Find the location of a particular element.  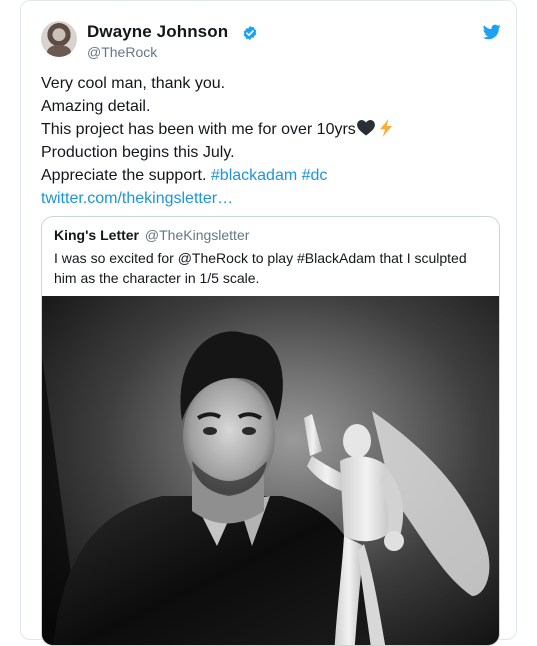

tweet-line: Production begins this July. is located at coordinates (138, 152).